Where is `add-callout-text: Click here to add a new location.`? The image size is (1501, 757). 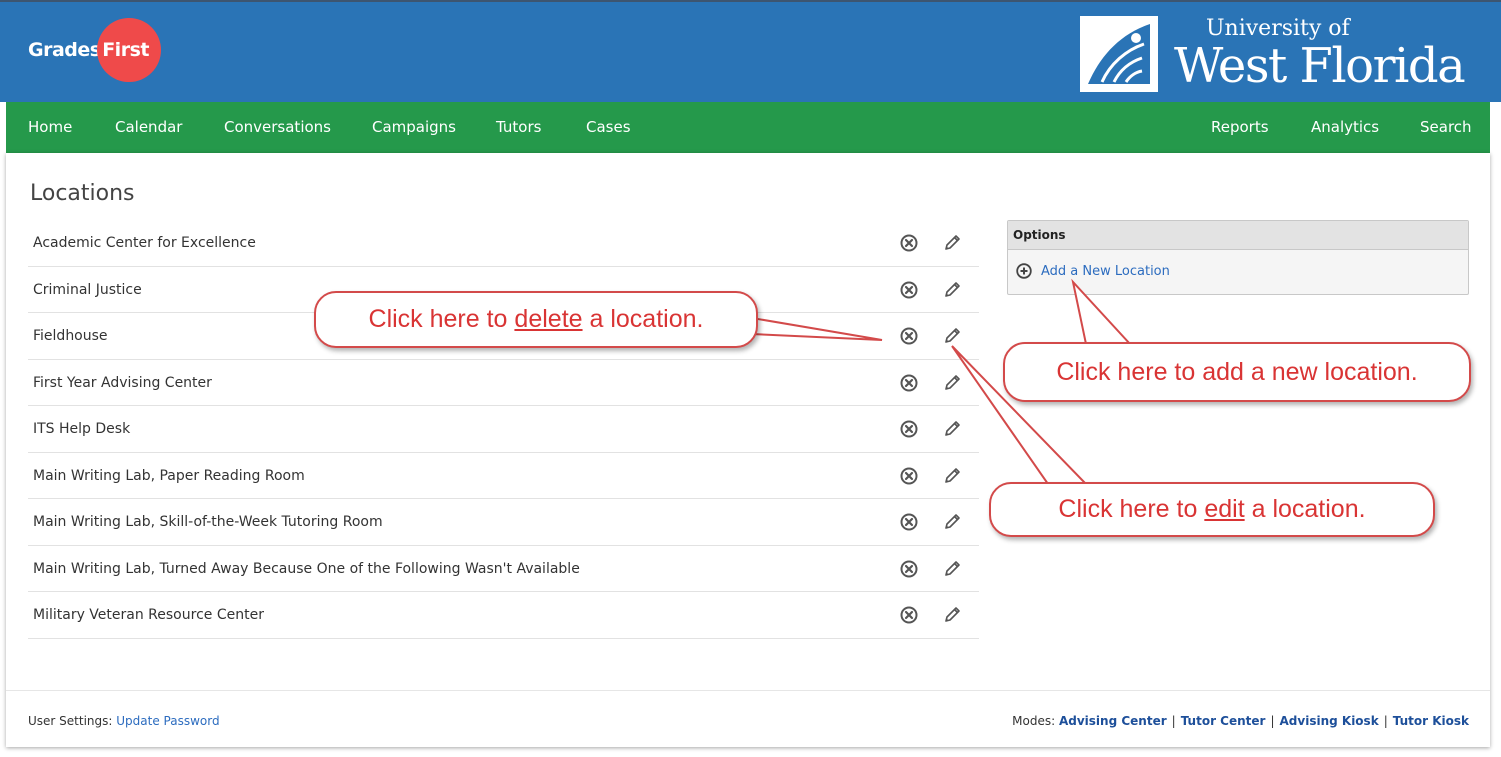 add-callout-text: Click here to add a new location. is located at coordinates (1237, 371).